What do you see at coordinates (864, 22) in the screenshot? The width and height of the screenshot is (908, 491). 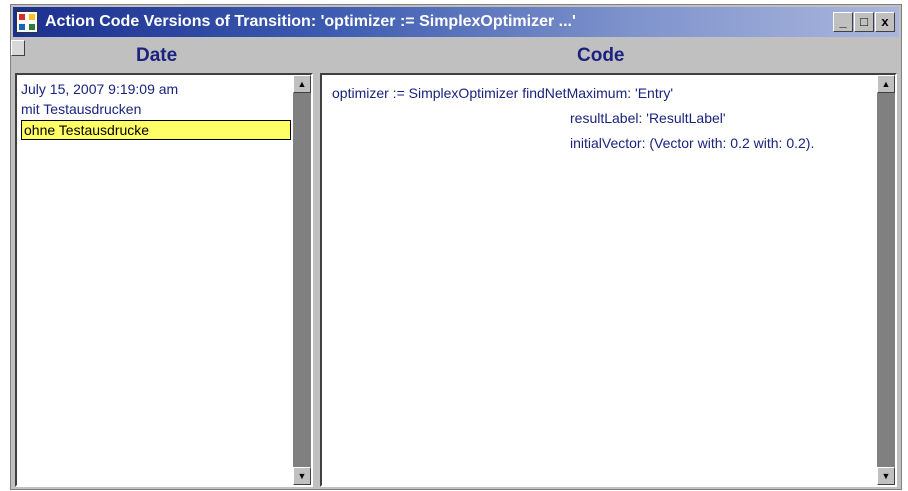 I see `maximize-button: □` at bounding box center [864, 22].